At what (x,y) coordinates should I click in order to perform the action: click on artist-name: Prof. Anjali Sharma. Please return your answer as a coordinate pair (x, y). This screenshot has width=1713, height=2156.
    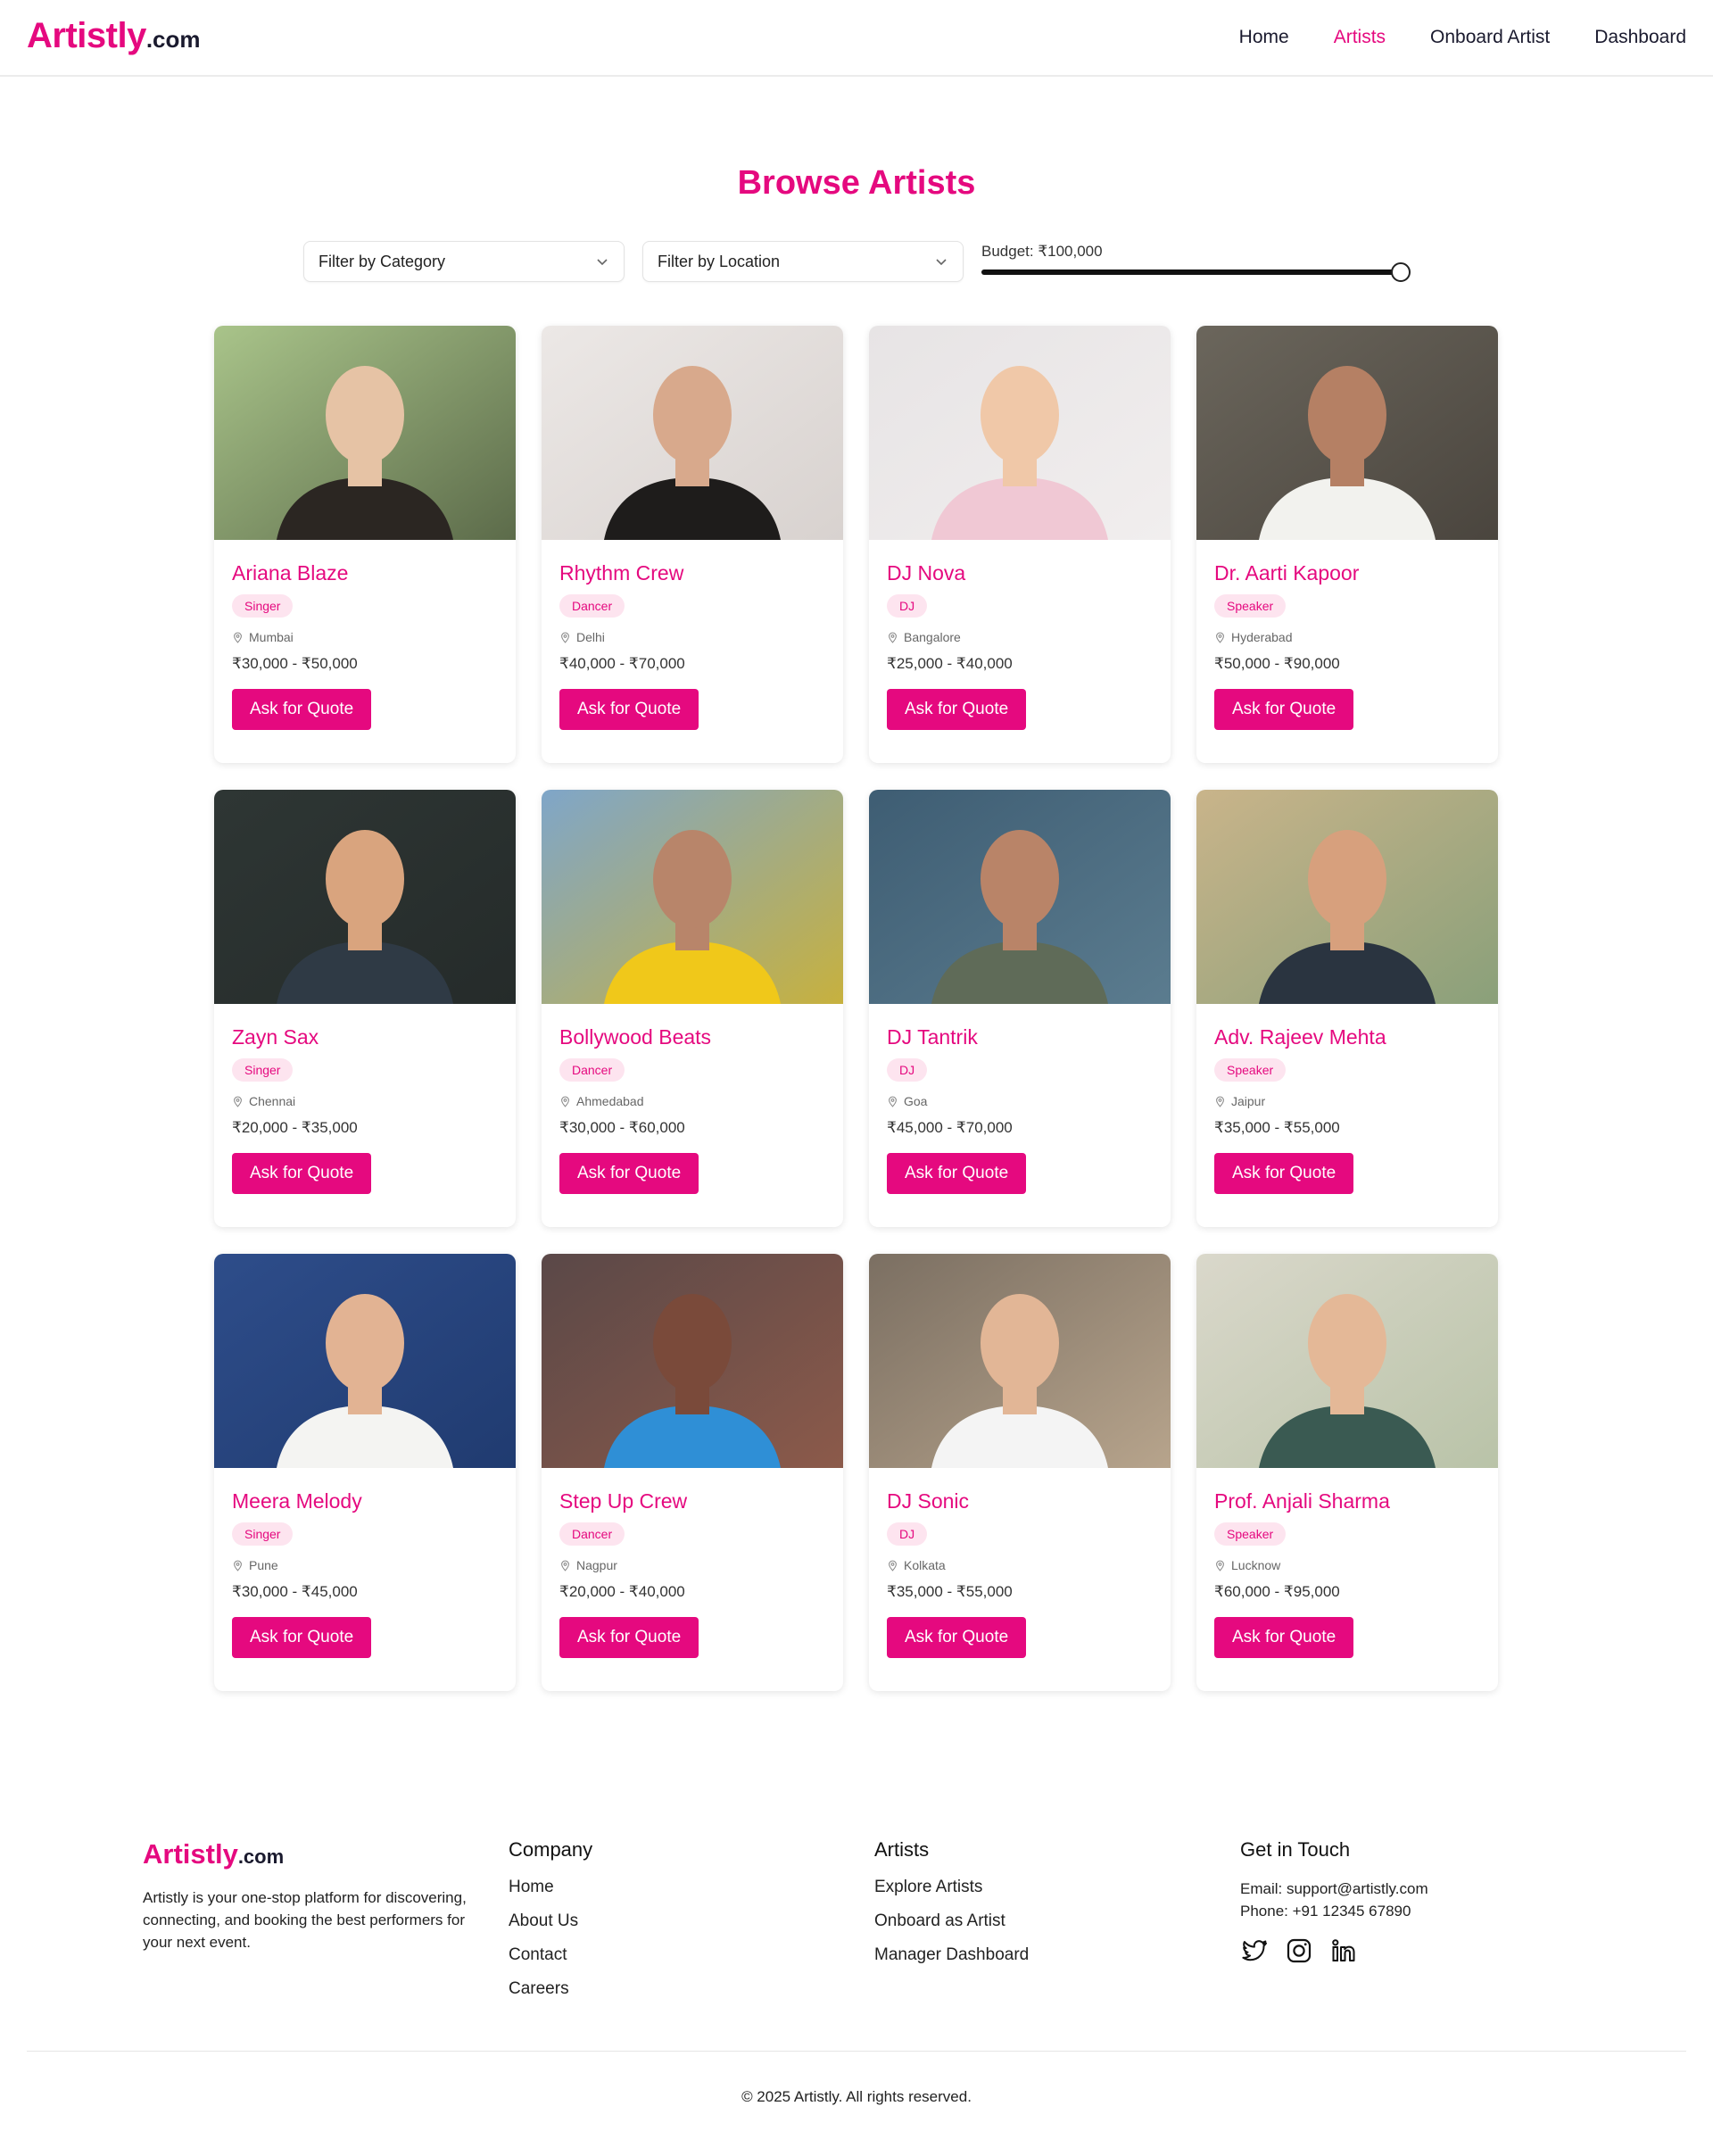
    Looking at the image, I should click on (1347, 1501).